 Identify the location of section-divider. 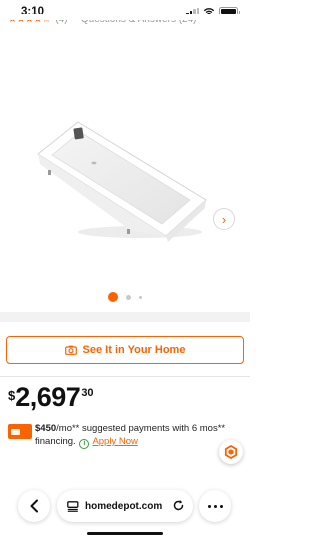
(125, 317).